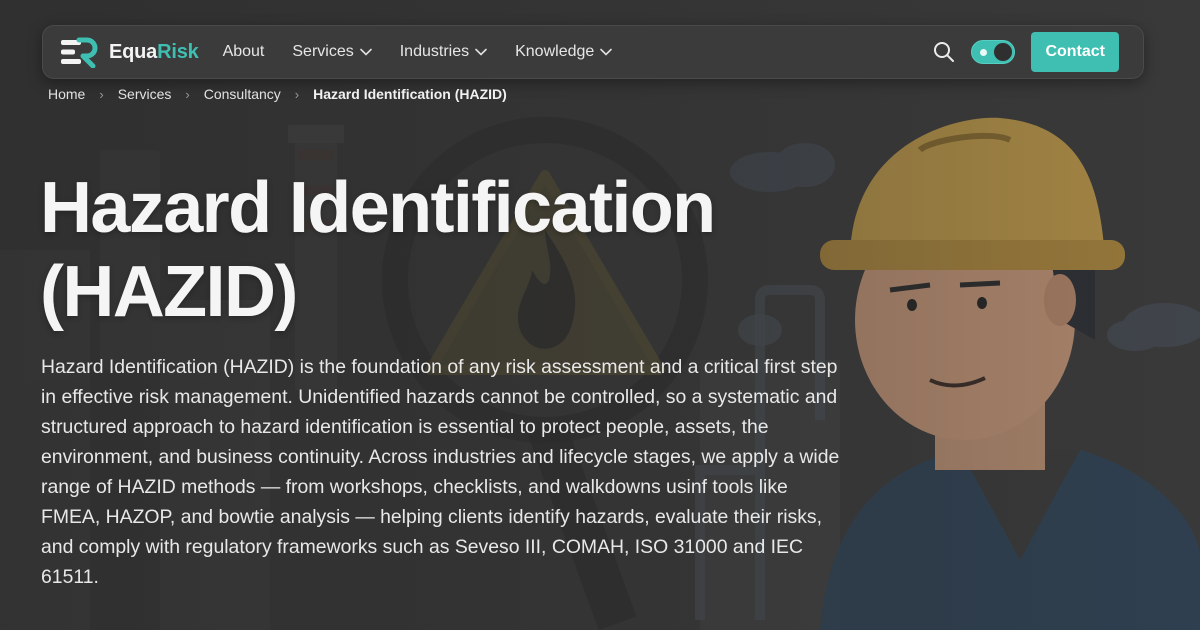 The image size is (1200, 630). What do you see at coordinates (378, 208) in the screenshot?
I see `page-title-line-1: Hazard Identification` at bounding box center [378, 208].